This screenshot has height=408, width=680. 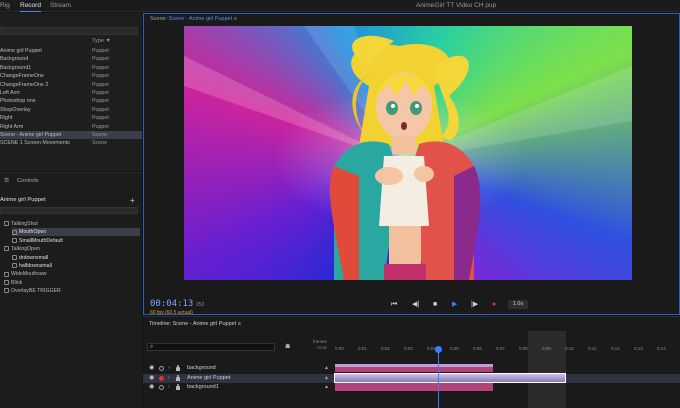 What do you see at coordinates (28, 181) in the screenshot?
I see `tab-controls: Controls` at bounding box center [28, 181].